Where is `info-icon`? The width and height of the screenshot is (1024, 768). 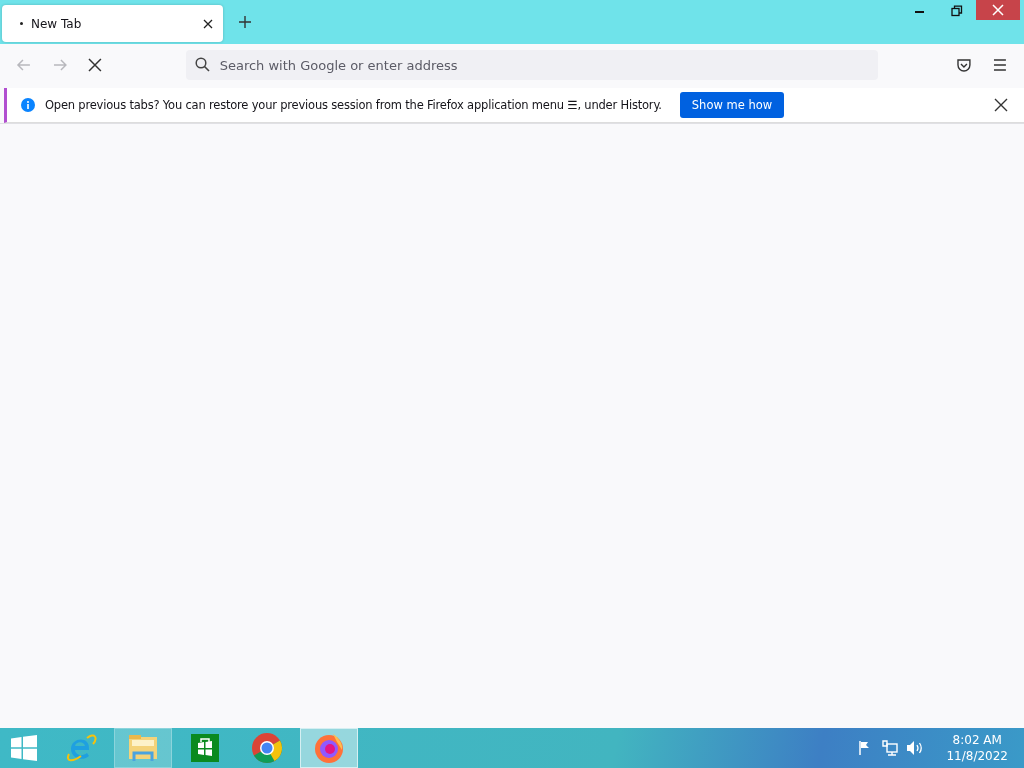
info-icon is located at coordinates (28, 105).